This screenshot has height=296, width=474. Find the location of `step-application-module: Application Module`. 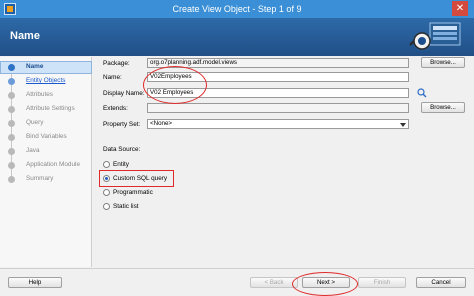

step-application-module: Application Module is located at coordinates (46, 165).